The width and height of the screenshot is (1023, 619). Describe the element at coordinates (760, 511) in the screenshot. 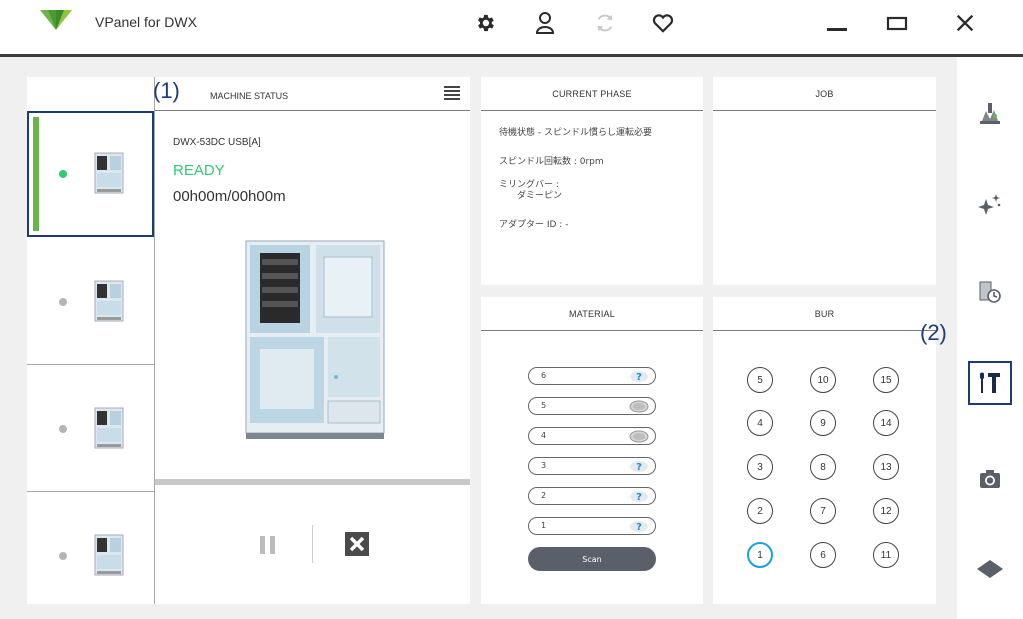

I see `bur-slot-2: 2` at that location.